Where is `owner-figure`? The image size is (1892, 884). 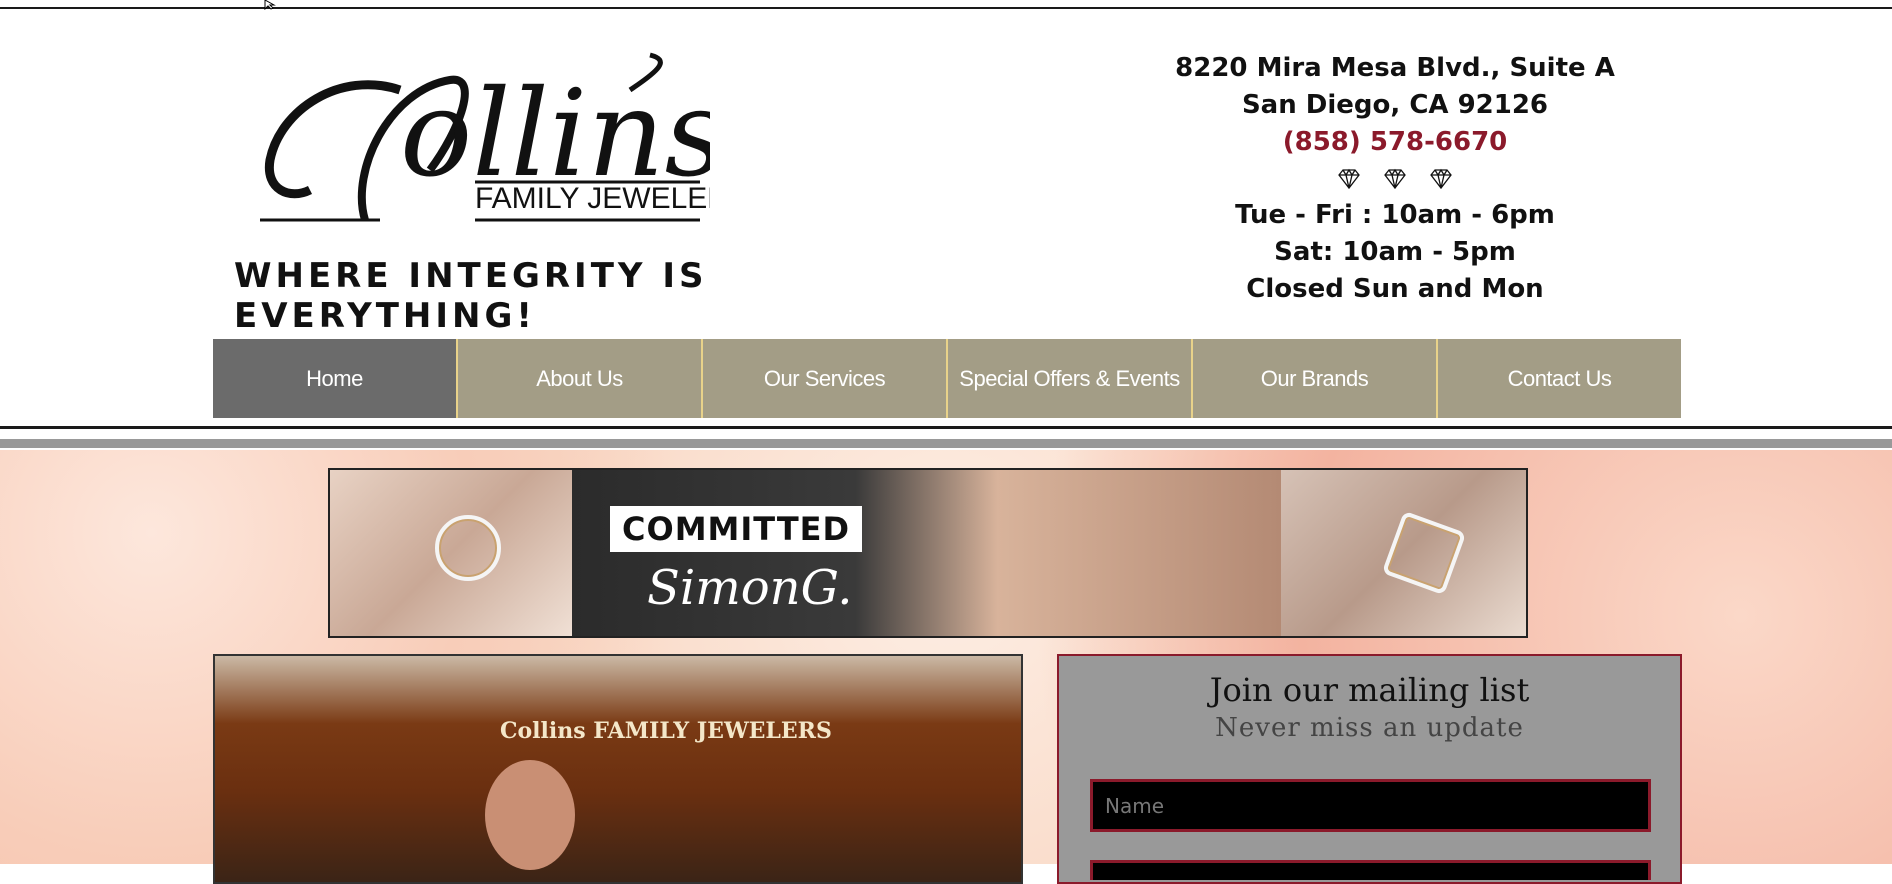 owner-figure is located at coordinates (530, 815).